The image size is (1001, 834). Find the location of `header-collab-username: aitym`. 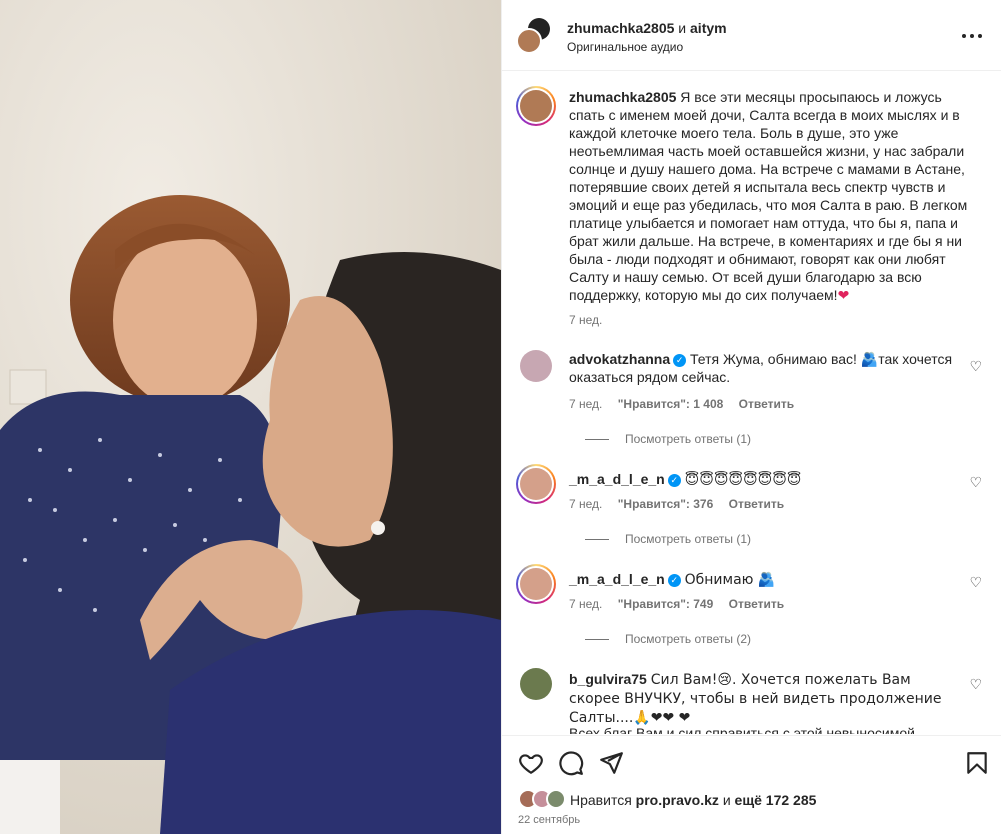

header-collab-username: aitym is located at coordinates (708, 28).